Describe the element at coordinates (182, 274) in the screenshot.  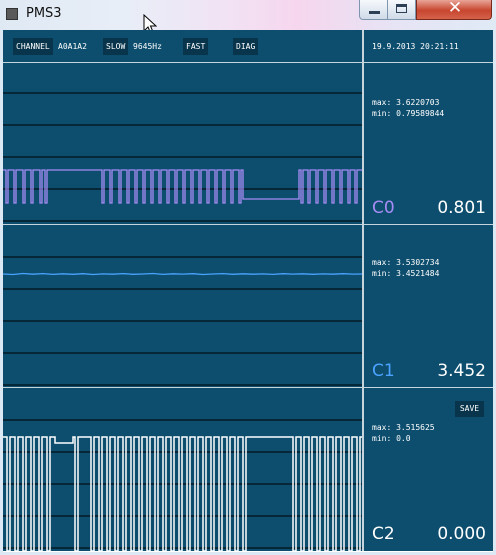
I see `channel-1-waveform` at that location.